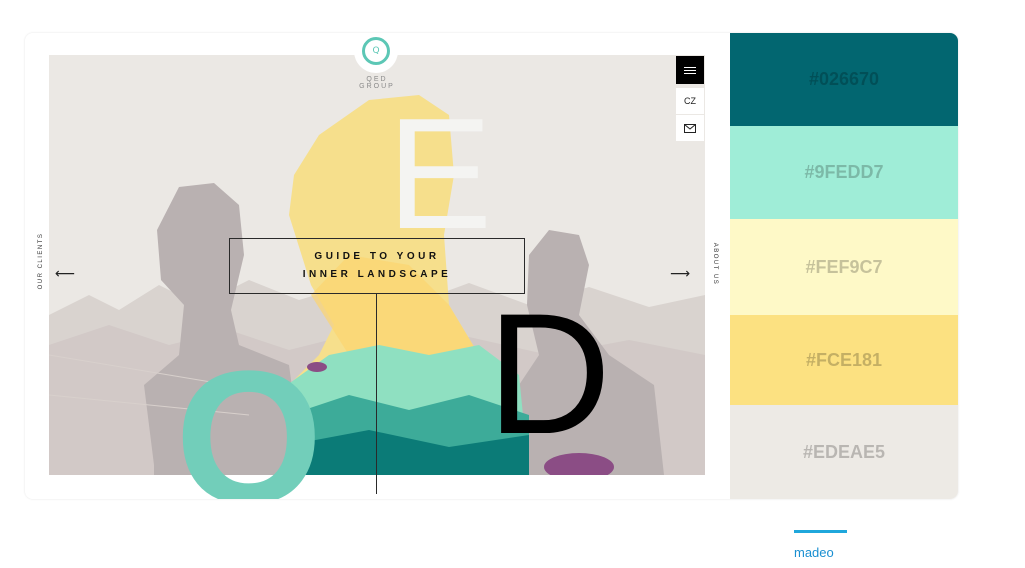 Image resolution: width=1025 pixels, height=568 pixels. I want to click on swatch-3: #FEF9C7, so click(844, 267).